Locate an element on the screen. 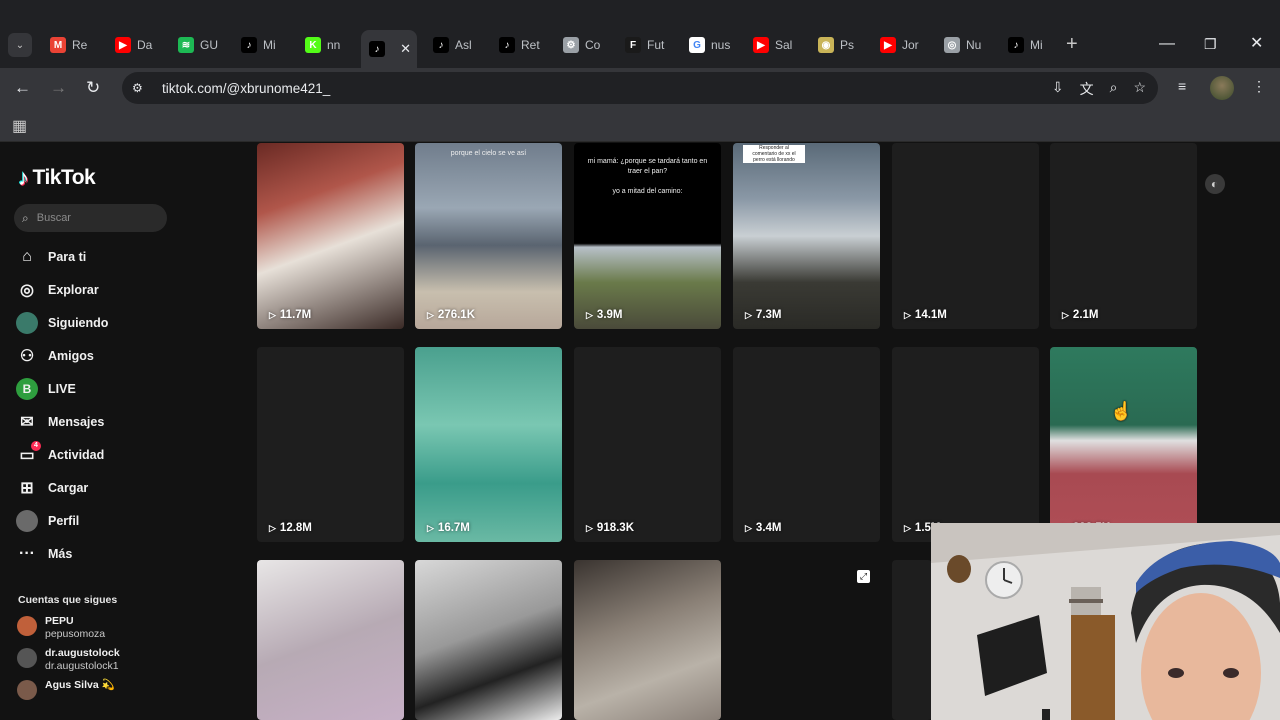  sidebar-item-siguiendo: Siguiendo is located at coordinates (62, 322).